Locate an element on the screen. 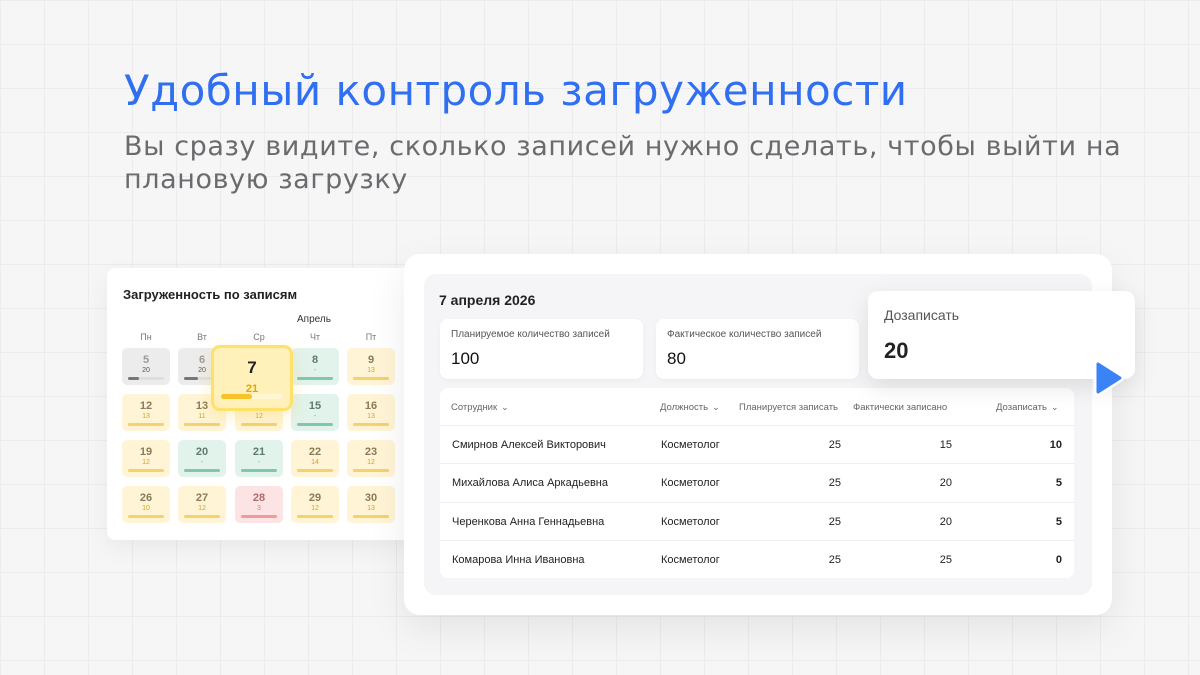  column-header-position: Должность ⌄ is located at coordinates (690, 407).